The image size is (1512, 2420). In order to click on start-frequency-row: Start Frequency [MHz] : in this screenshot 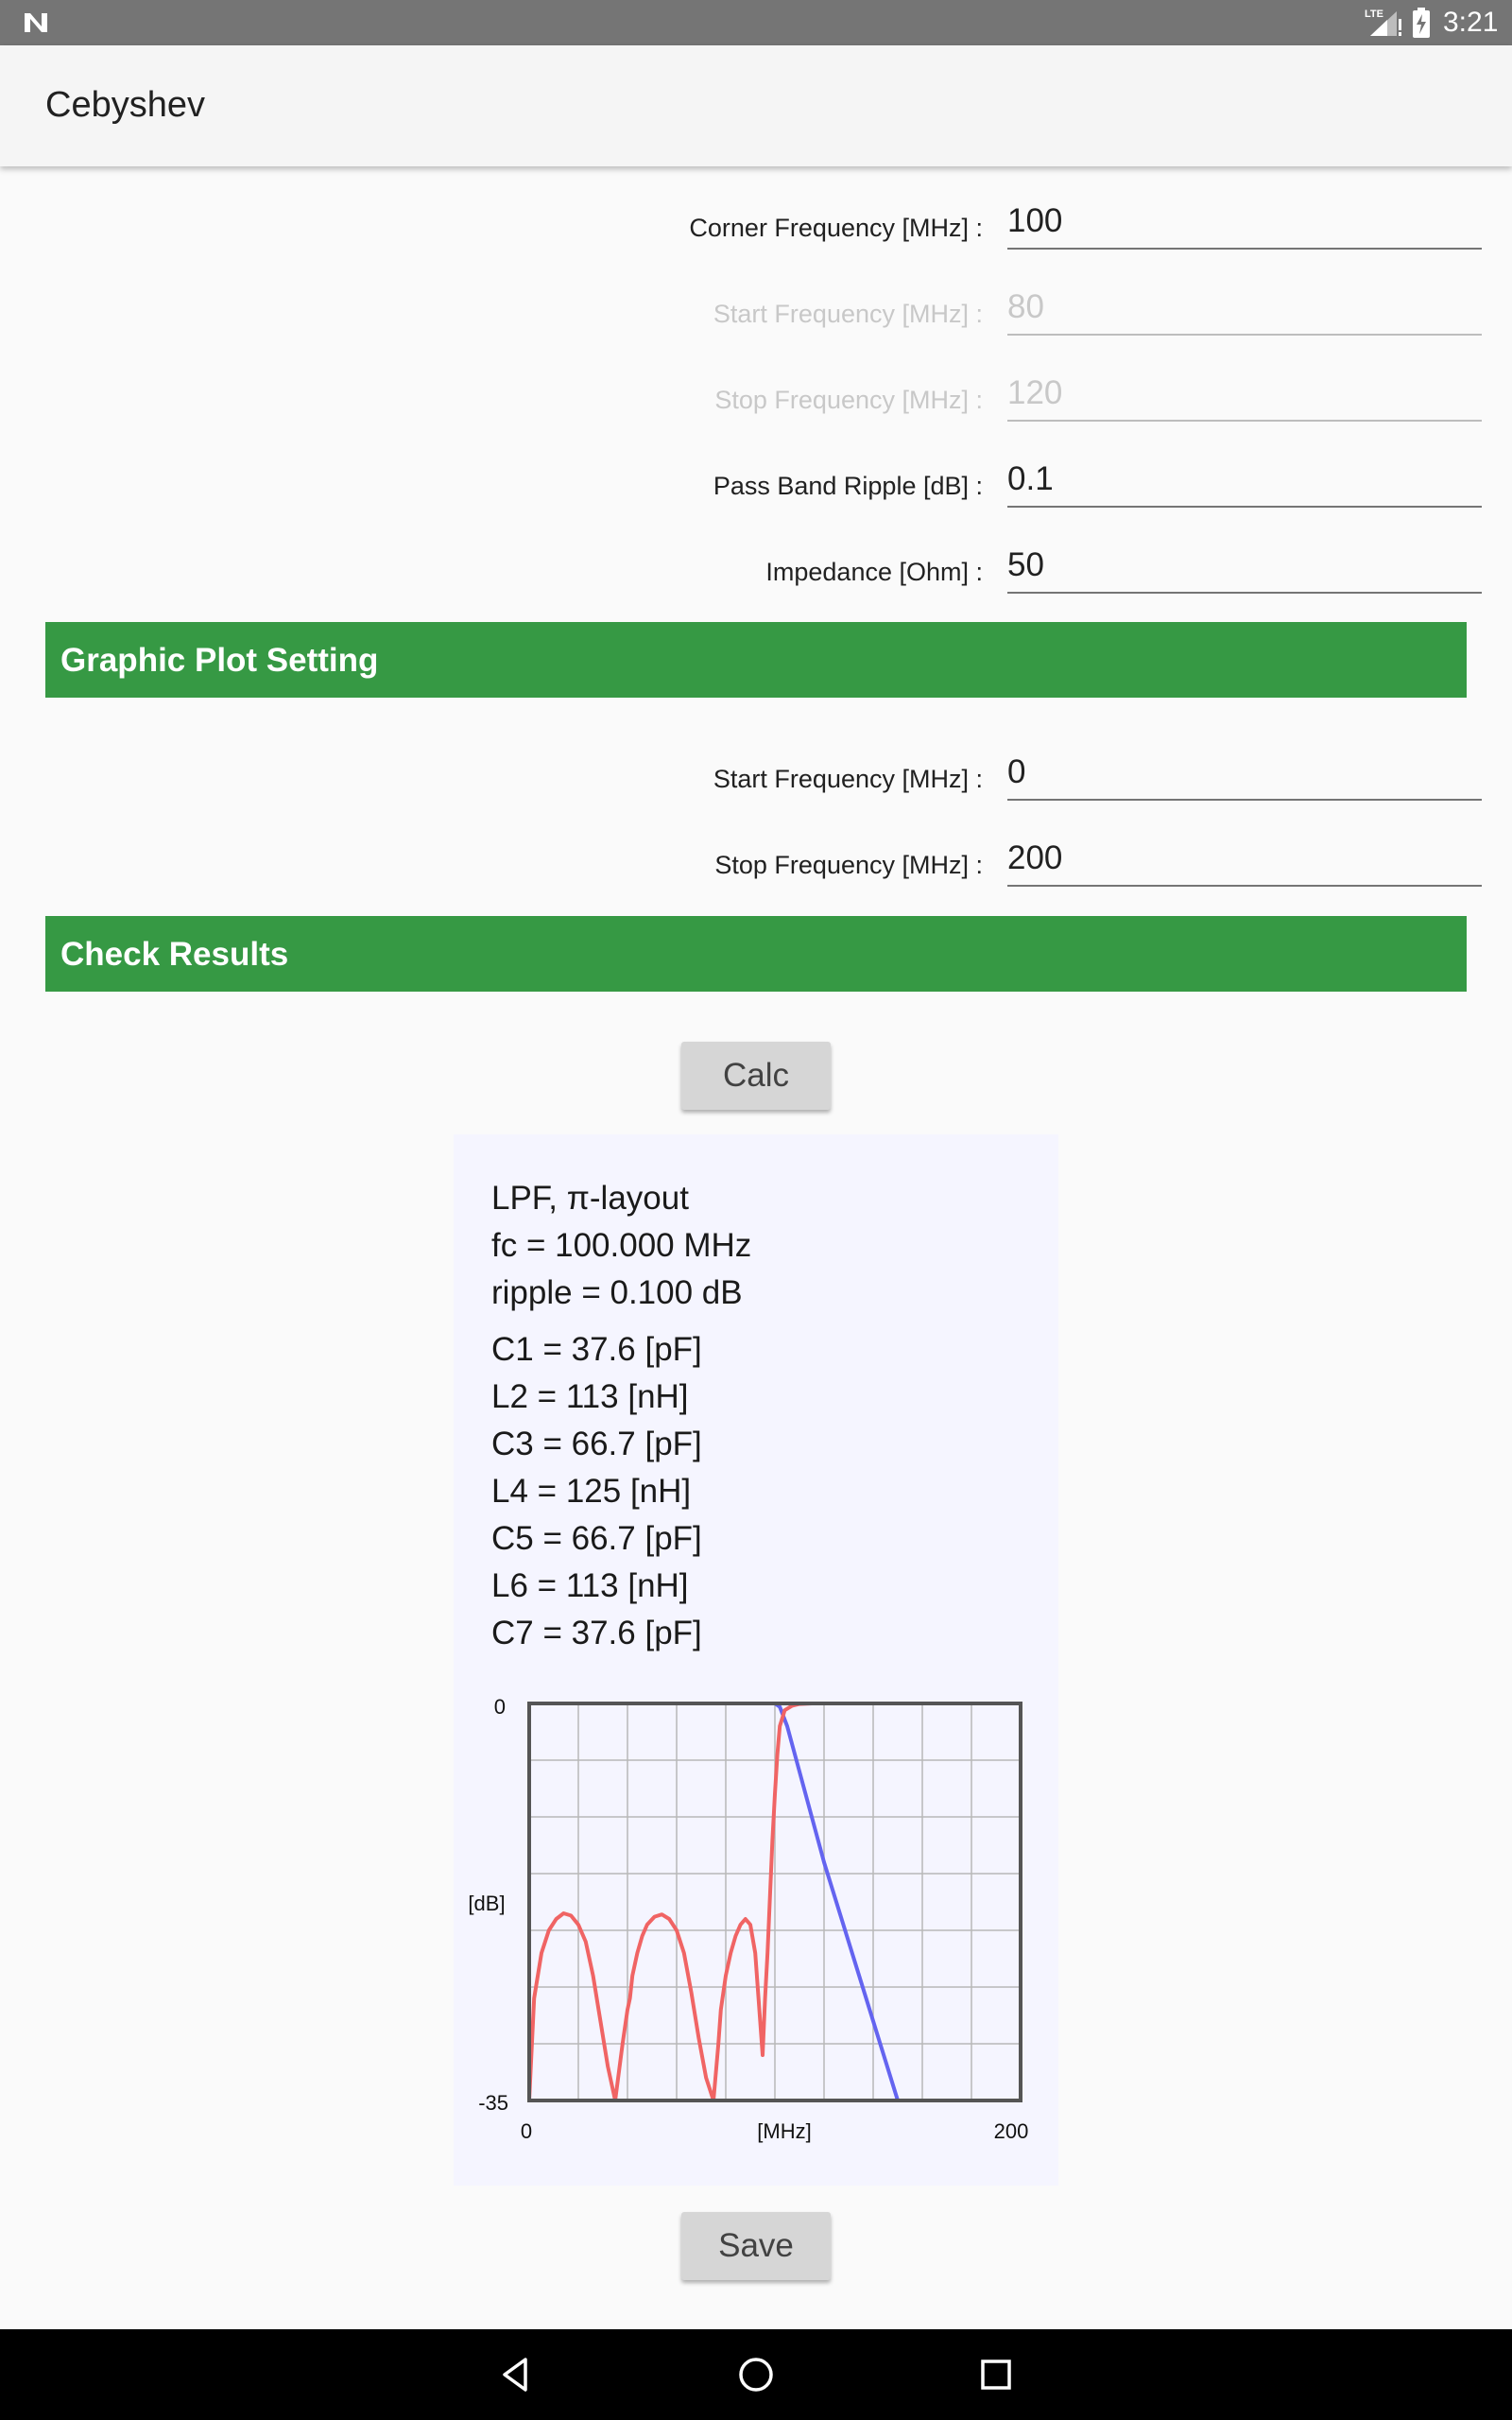, I will do `click(756, 318)`.